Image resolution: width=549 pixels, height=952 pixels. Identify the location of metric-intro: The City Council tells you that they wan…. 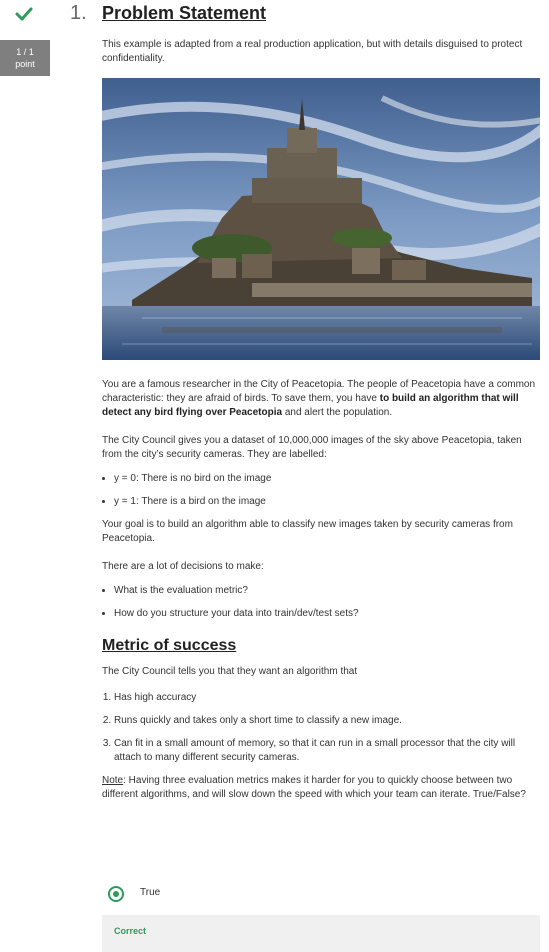
(230, 671).